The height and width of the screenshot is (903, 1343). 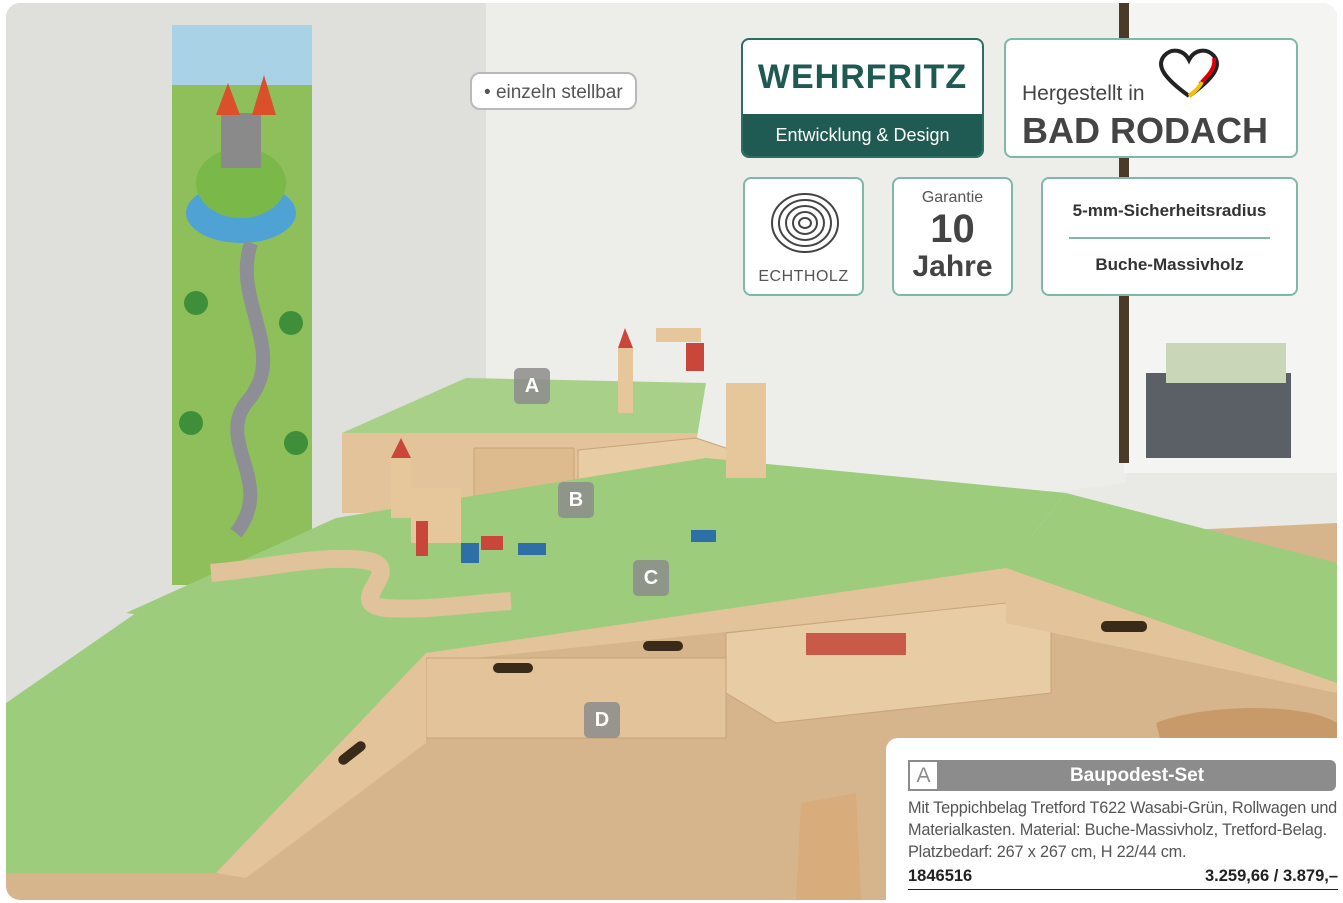 What do you see at coordinates (940, 876) in the screenshot?
I see `article-number: 1846516` at bounding box center [940, 876].